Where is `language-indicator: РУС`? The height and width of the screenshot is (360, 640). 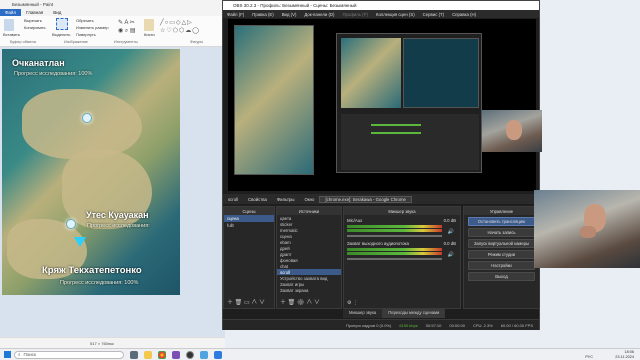 language-indicator: РУС is located at coordinates (589, 357).